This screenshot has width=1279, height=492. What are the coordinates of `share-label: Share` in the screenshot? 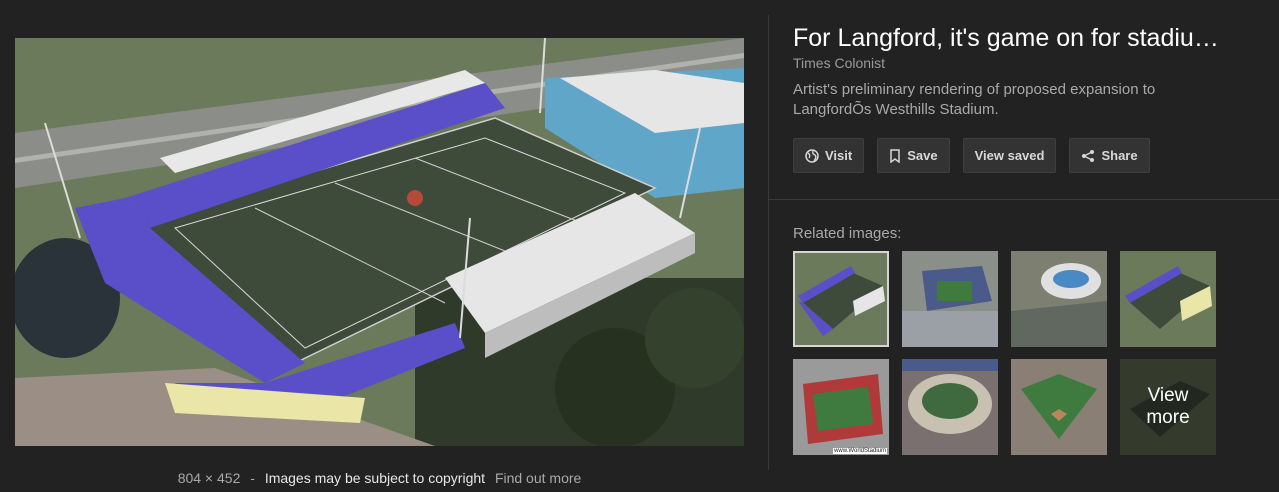 It's located at (1119, 155).